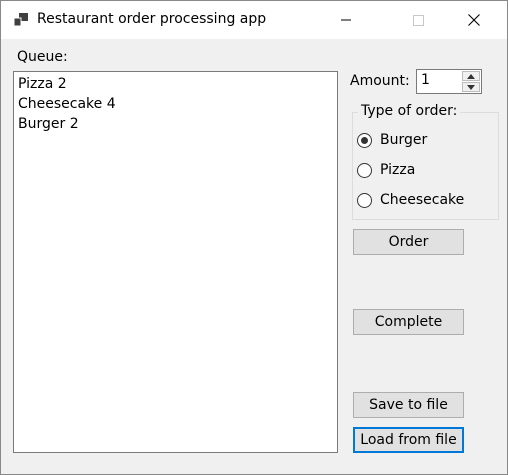 This screenshot has width=508, height=475. I want to click on maximize-button, so click(418, 20).